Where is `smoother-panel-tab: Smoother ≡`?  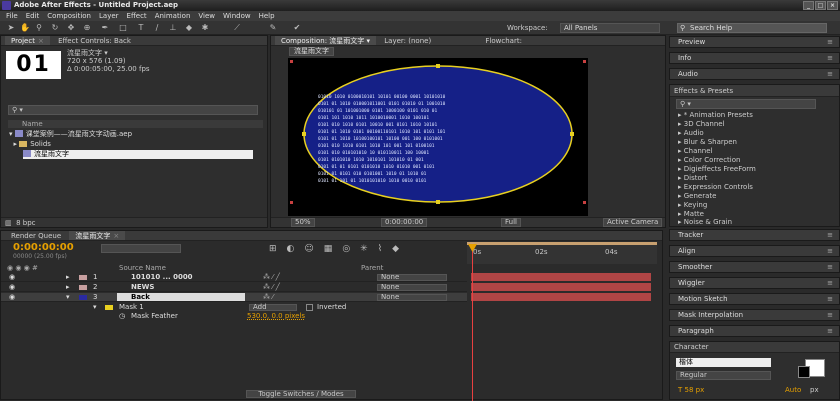
smoother-panel-tab: Smoother ≡ is located at coordinates (754, 267).